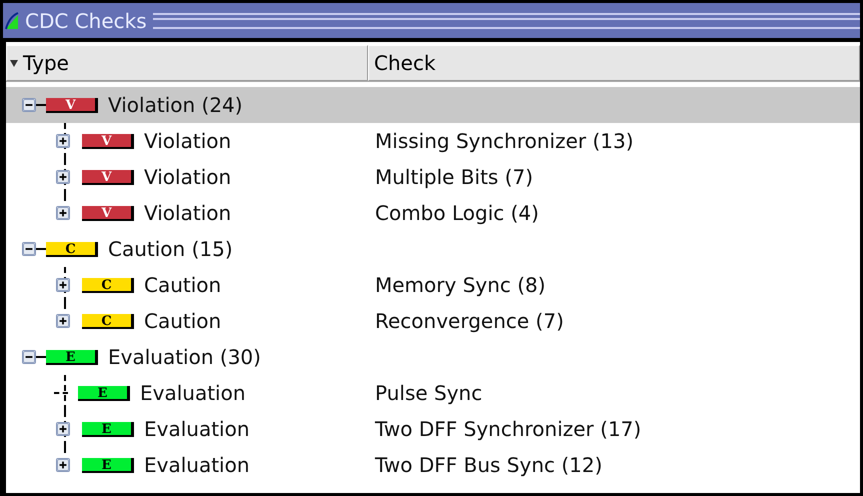  I want to click on tree-row: V Violation (24), so click(433, 105).